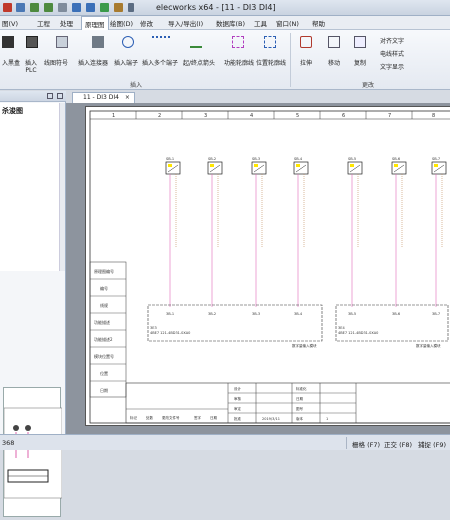 This screenshot has height=520, width=450. I want to click on wire-style-button: 电线样式, so click(392, 53).